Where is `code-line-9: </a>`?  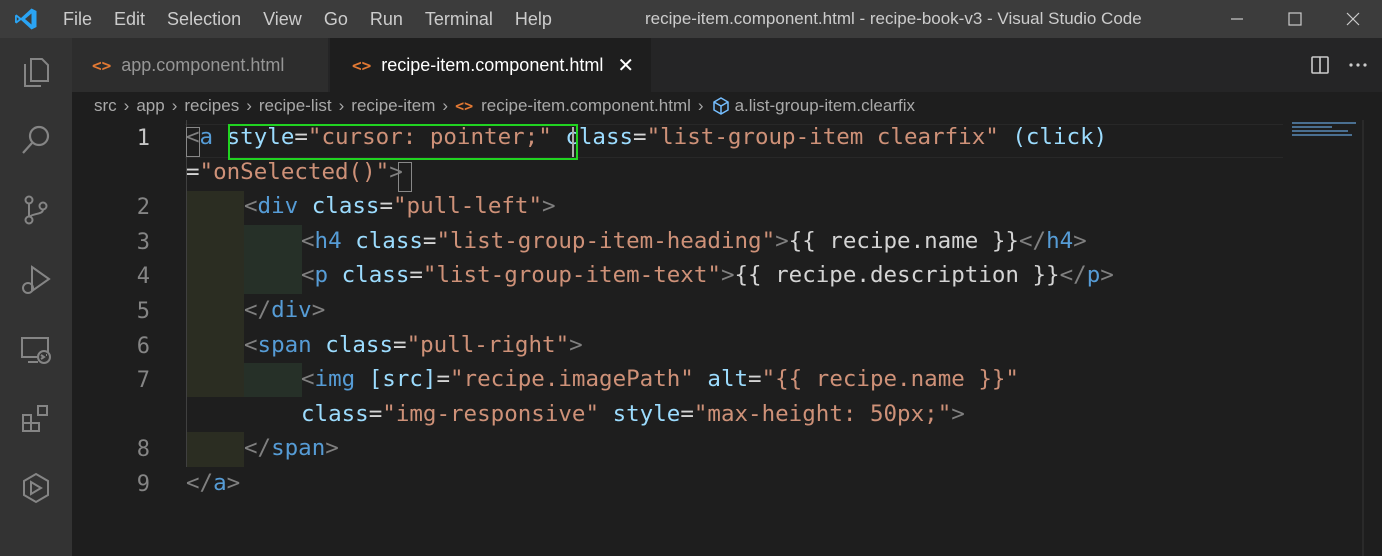
code-line-9: </a> is located at coordinates (213, 483).